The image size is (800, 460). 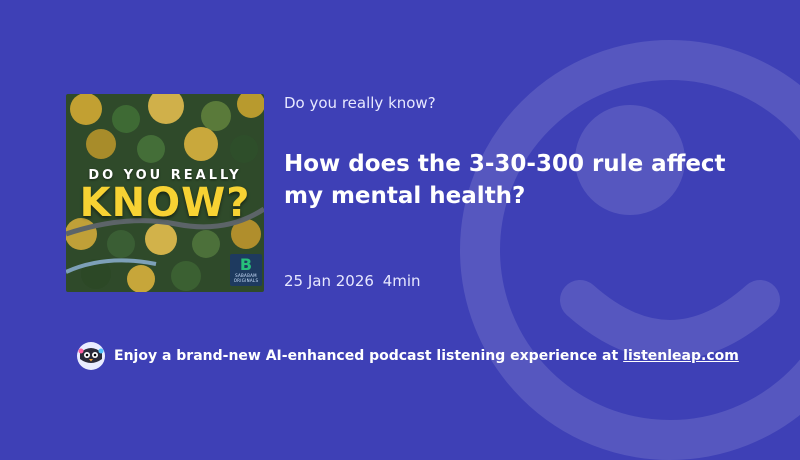 I want to click on publisher-logo-icon: B, so click(x=246, y=264).